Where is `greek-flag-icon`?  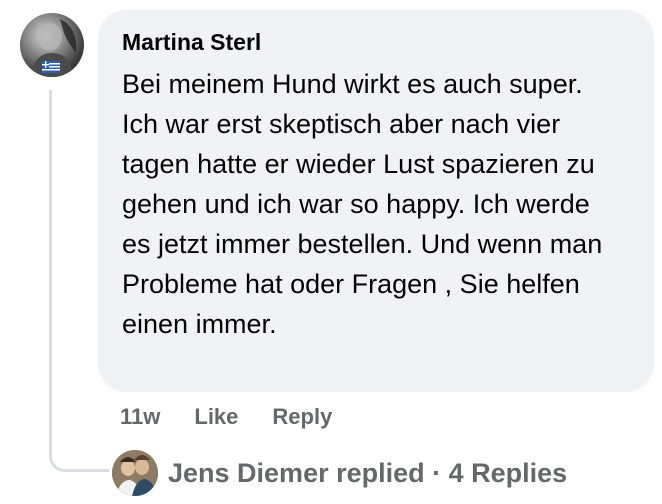
greek-flag-icon is located at coordinates (51, 67).